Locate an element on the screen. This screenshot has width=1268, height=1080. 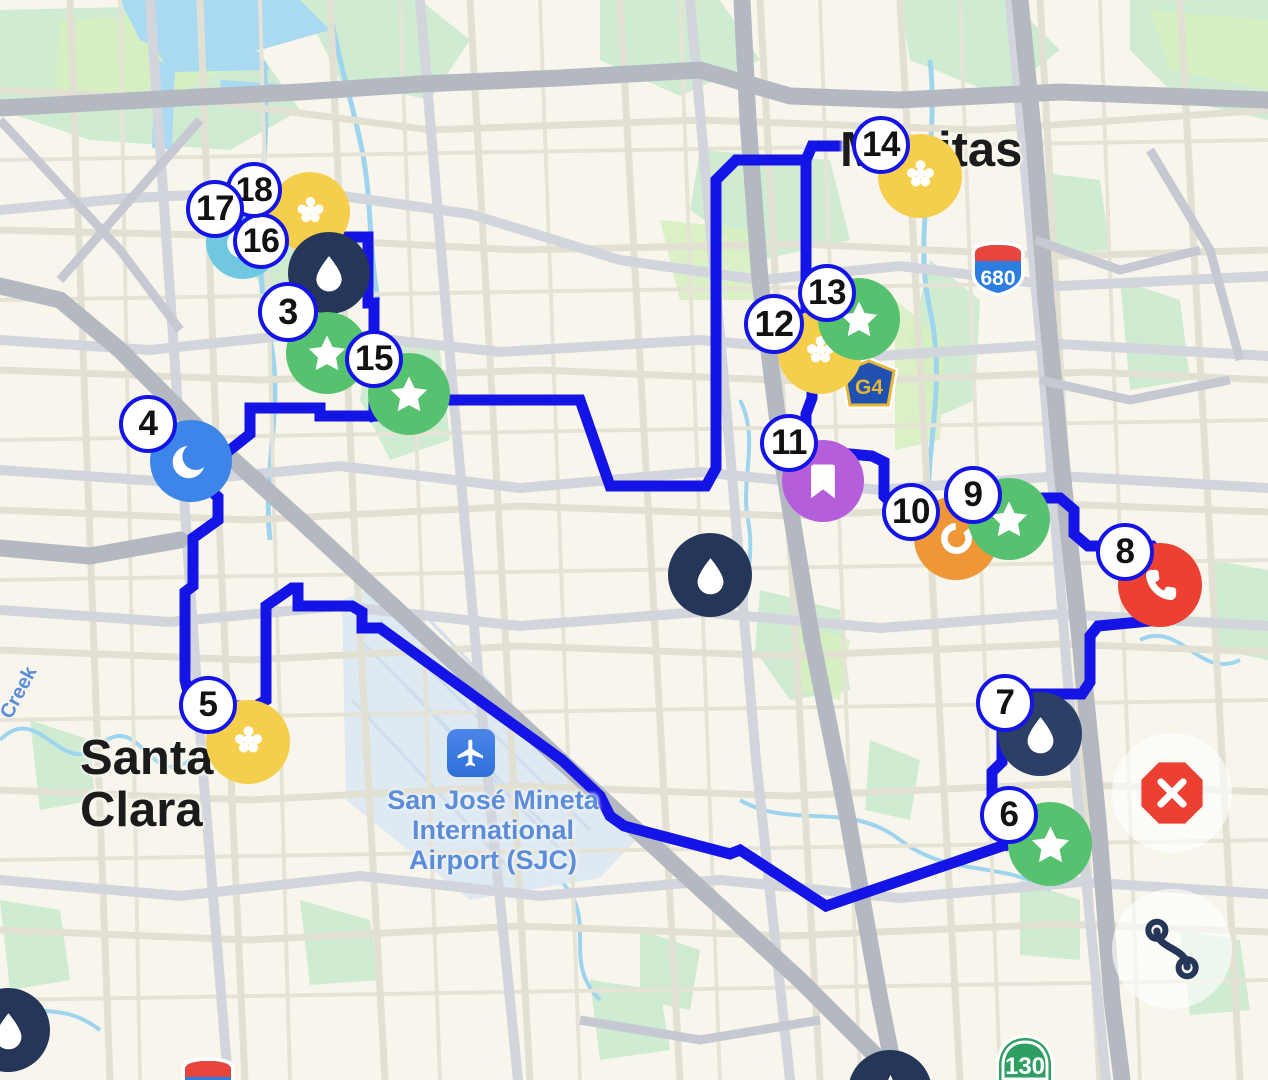
waypoint-badge-4: 4 is located at coordinates (148, 424).